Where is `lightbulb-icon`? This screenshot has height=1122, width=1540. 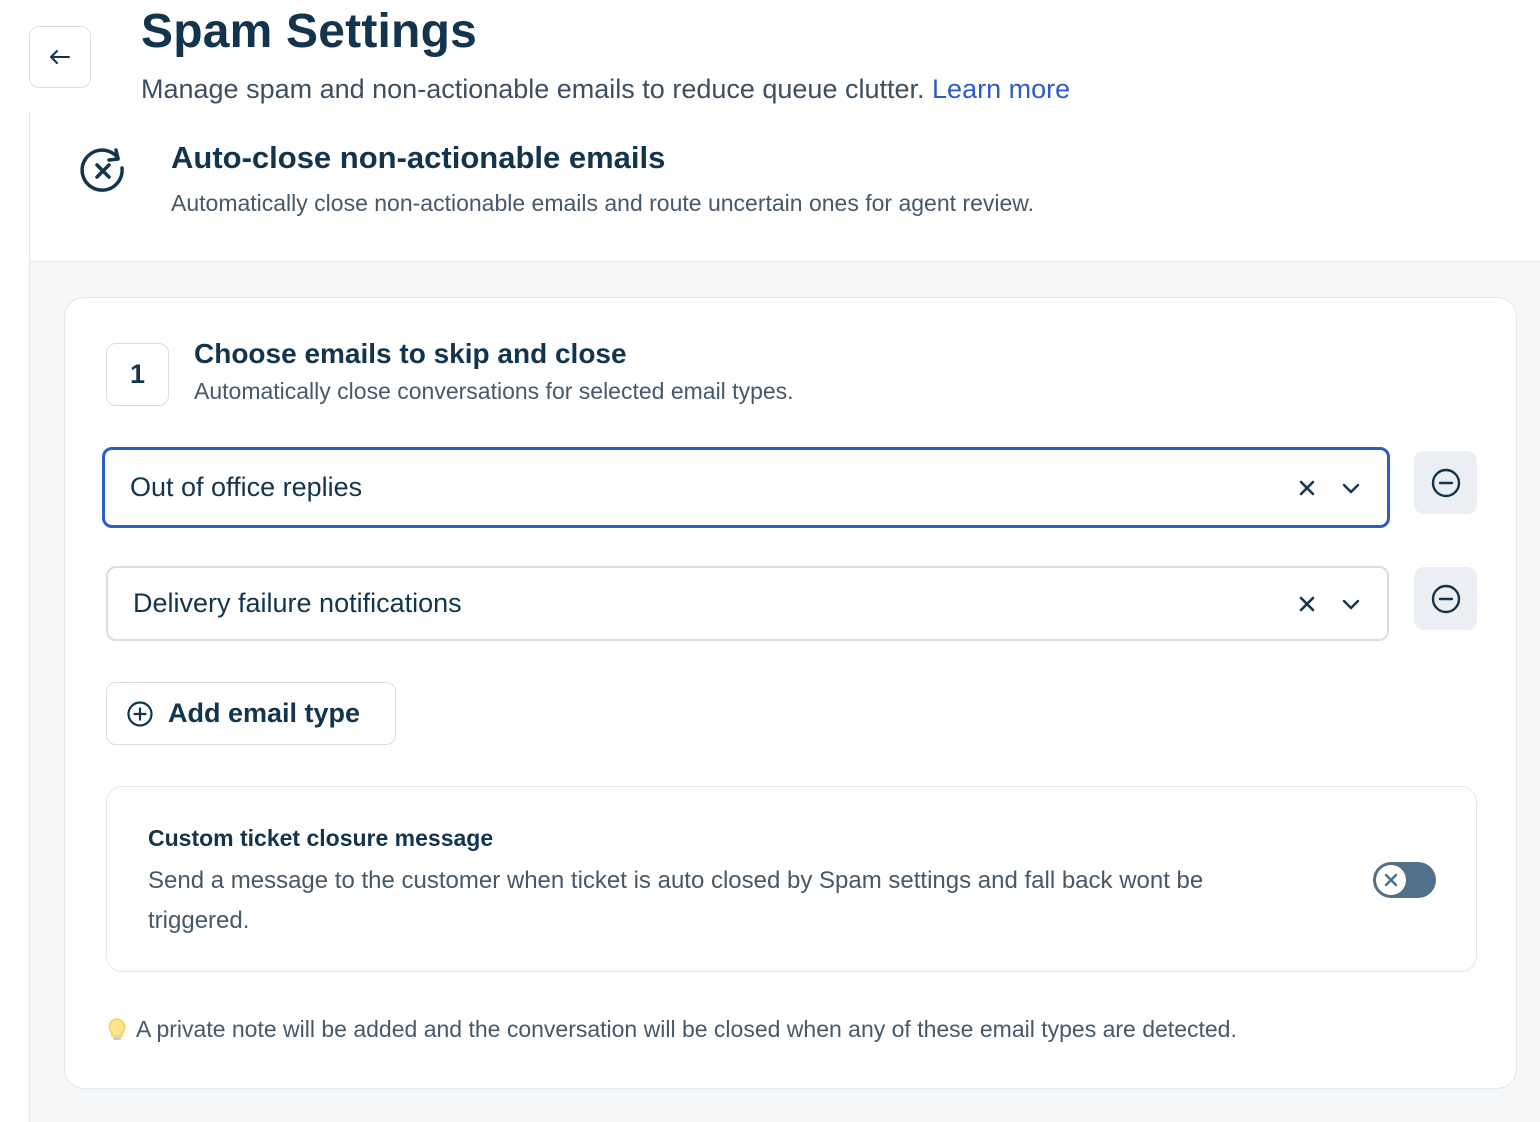
lightbulb-icon is located at coordinates (117, 1028).